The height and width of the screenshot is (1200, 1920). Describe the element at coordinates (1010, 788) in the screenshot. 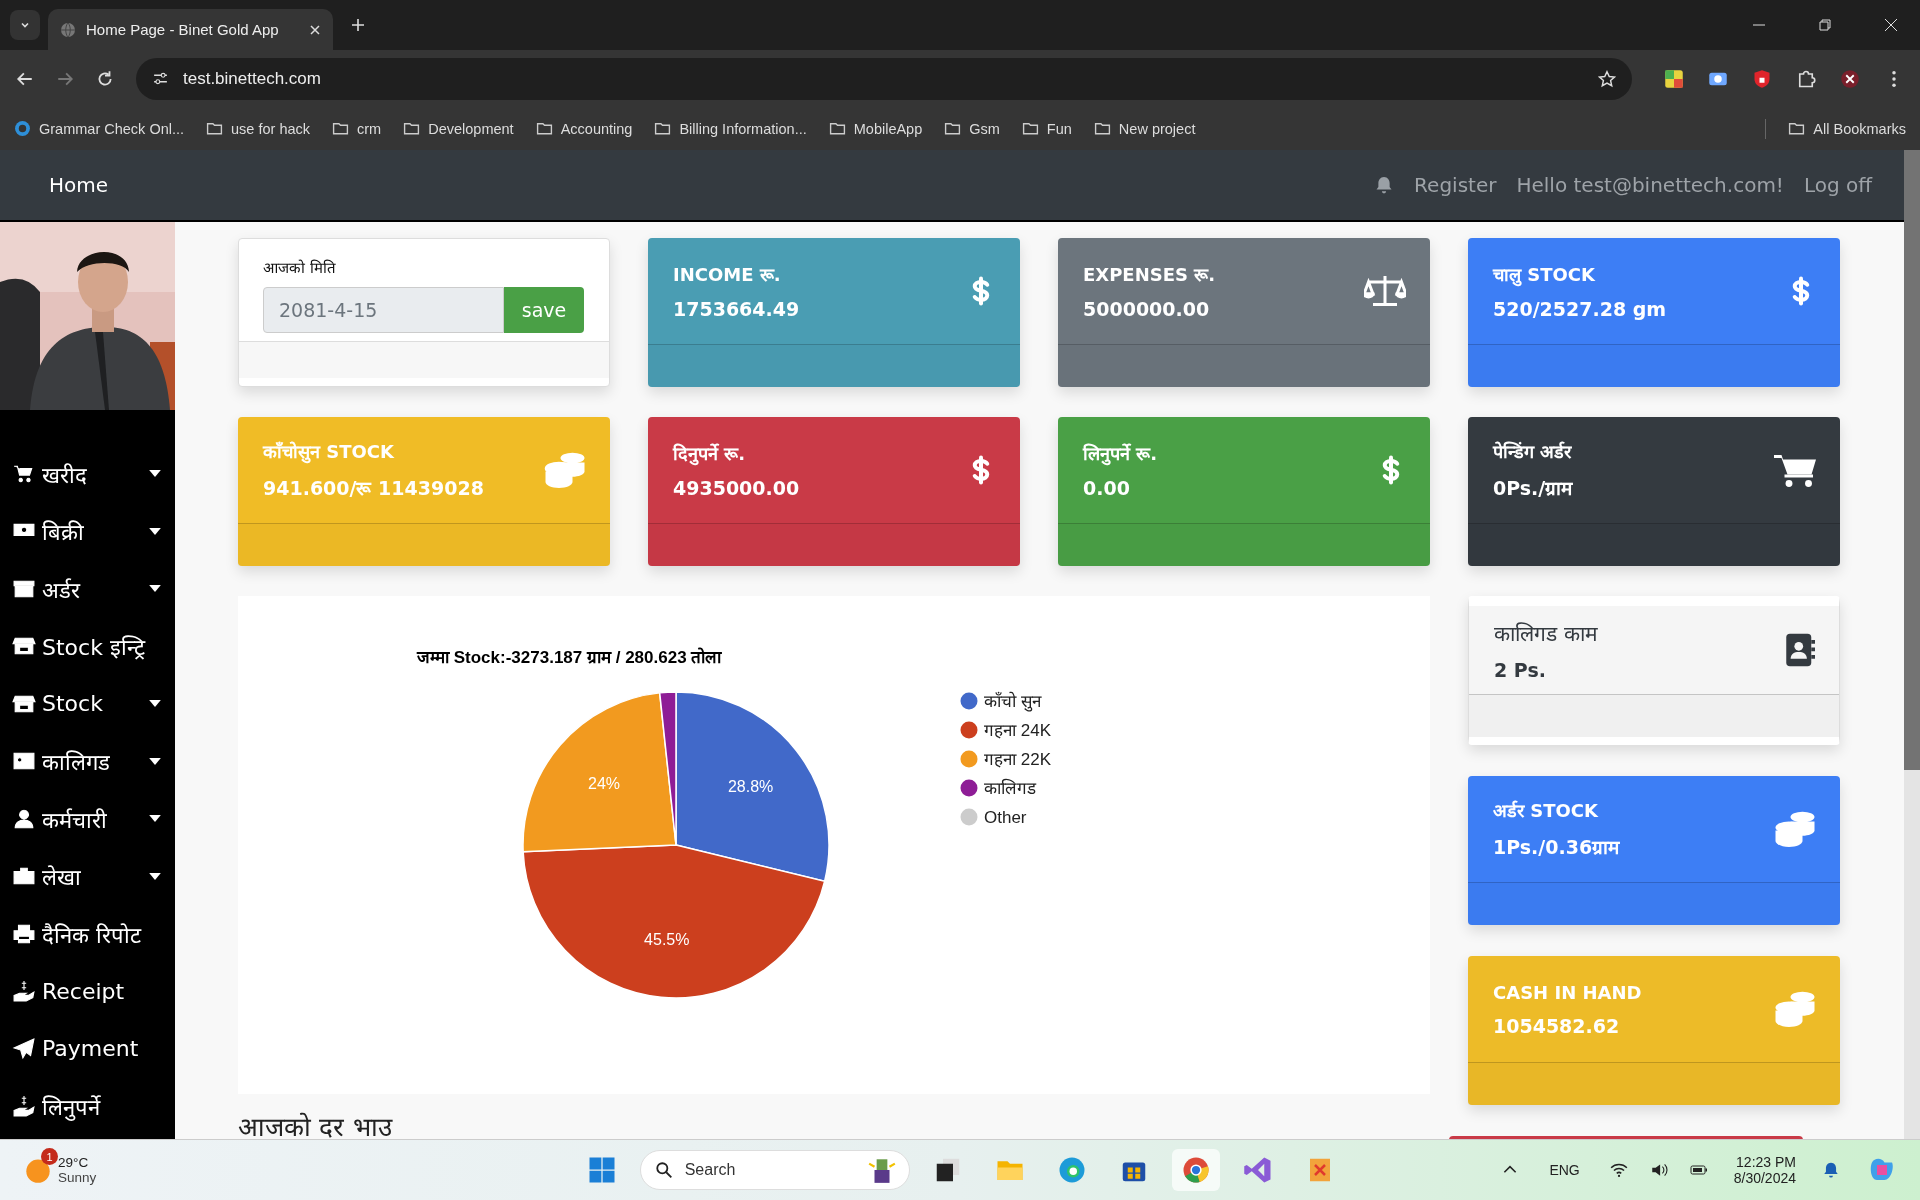

I see `legend-label: कालिगड` at that location.